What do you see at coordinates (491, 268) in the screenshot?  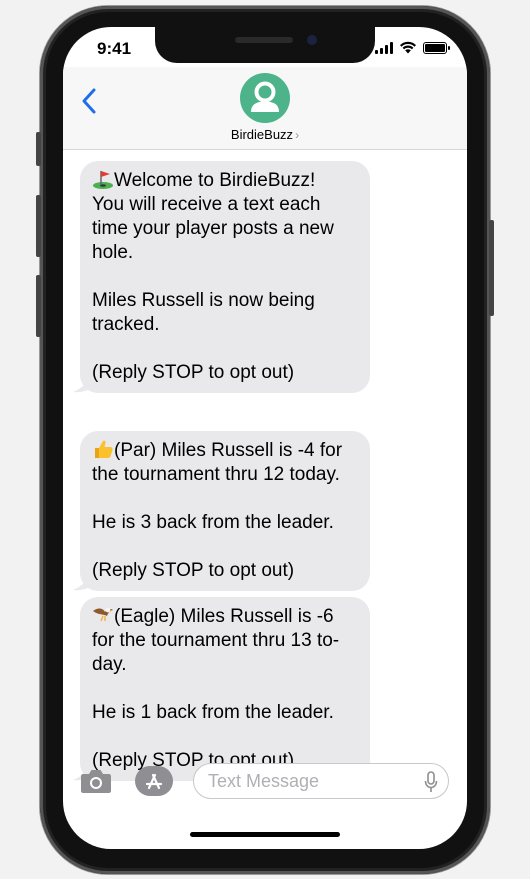 I see `power-button` at bounding box center [491, 268].